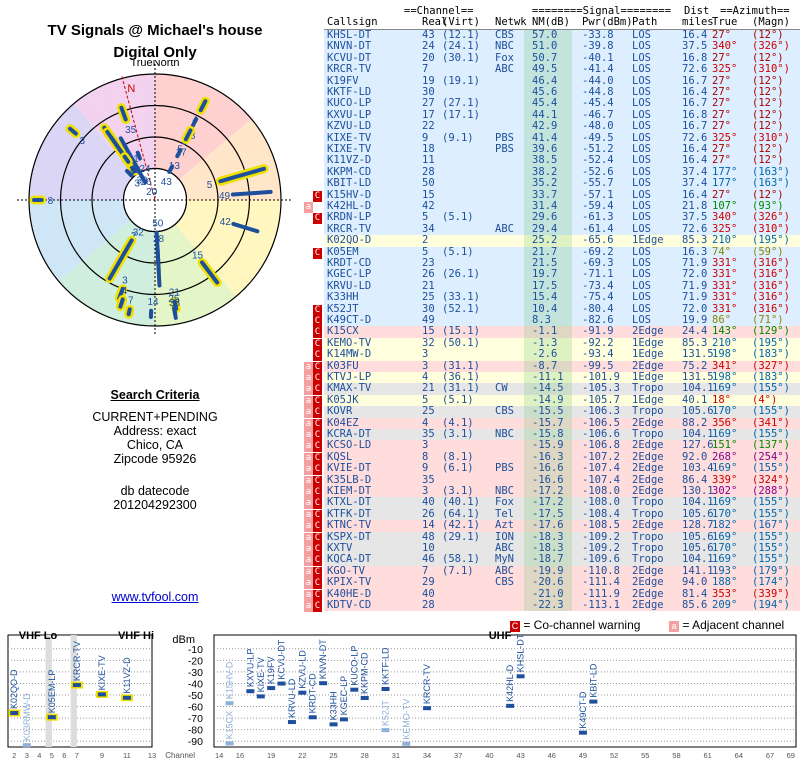 This screenshot has width=800, height=768. I want to click on cell-dist: 37.4, so click(695, 183).